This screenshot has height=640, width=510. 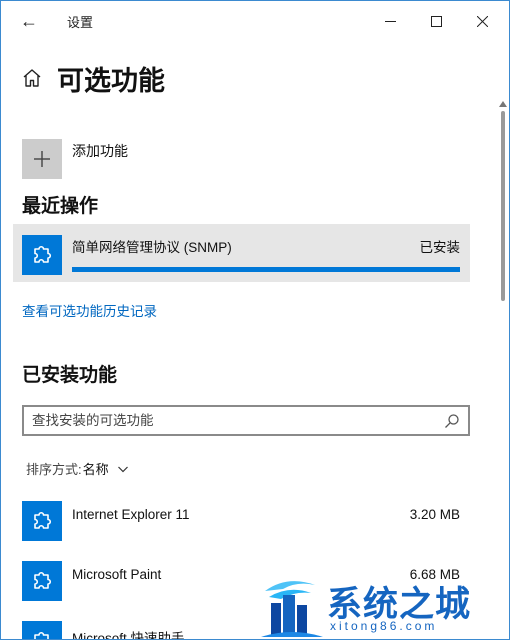 I want to click on plus-icon, so click(x=42, y=159).